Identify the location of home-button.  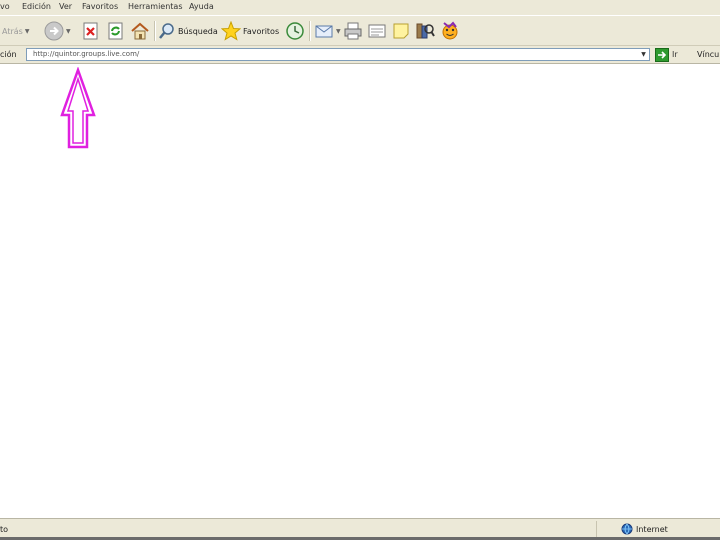
(140, 31).